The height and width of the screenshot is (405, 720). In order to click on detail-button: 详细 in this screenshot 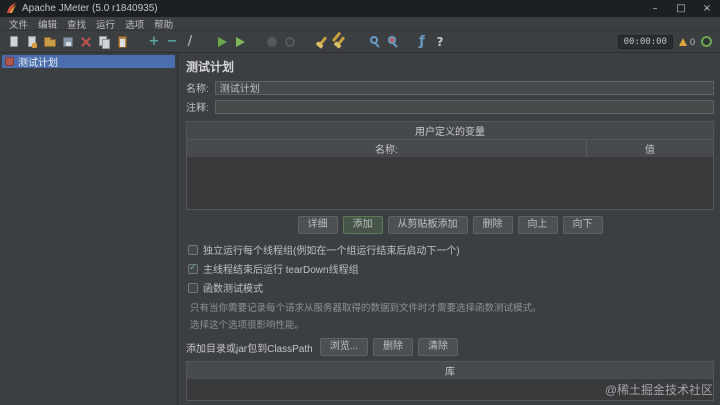, I will do `click(317, 225)`.